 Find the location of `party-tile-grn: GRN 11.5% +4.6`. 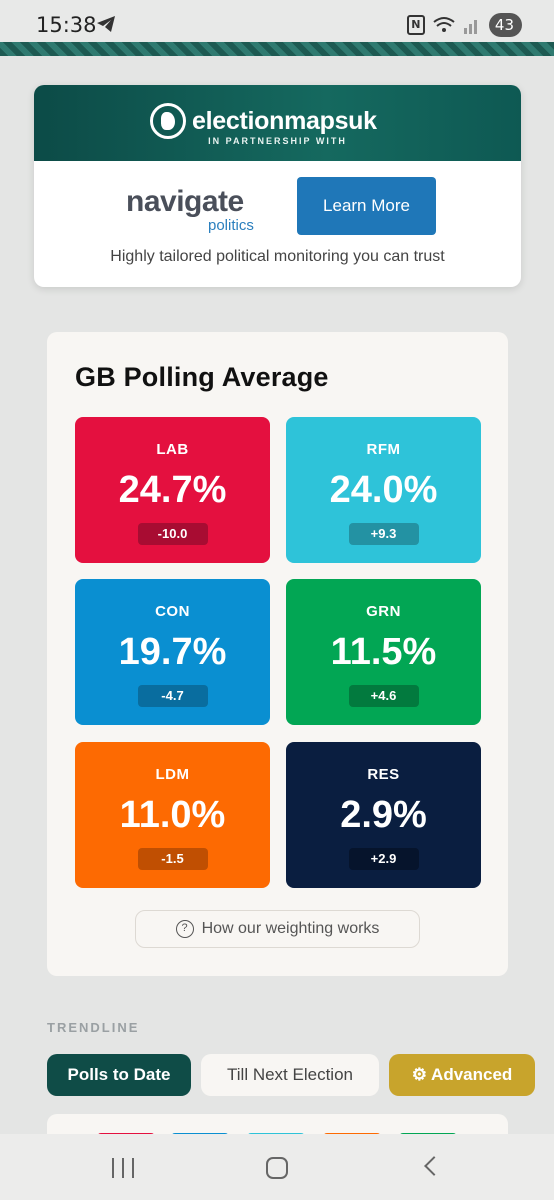

party-tile-grn: GRN 11.5% +4.6 is located at coordinates (383, 652).